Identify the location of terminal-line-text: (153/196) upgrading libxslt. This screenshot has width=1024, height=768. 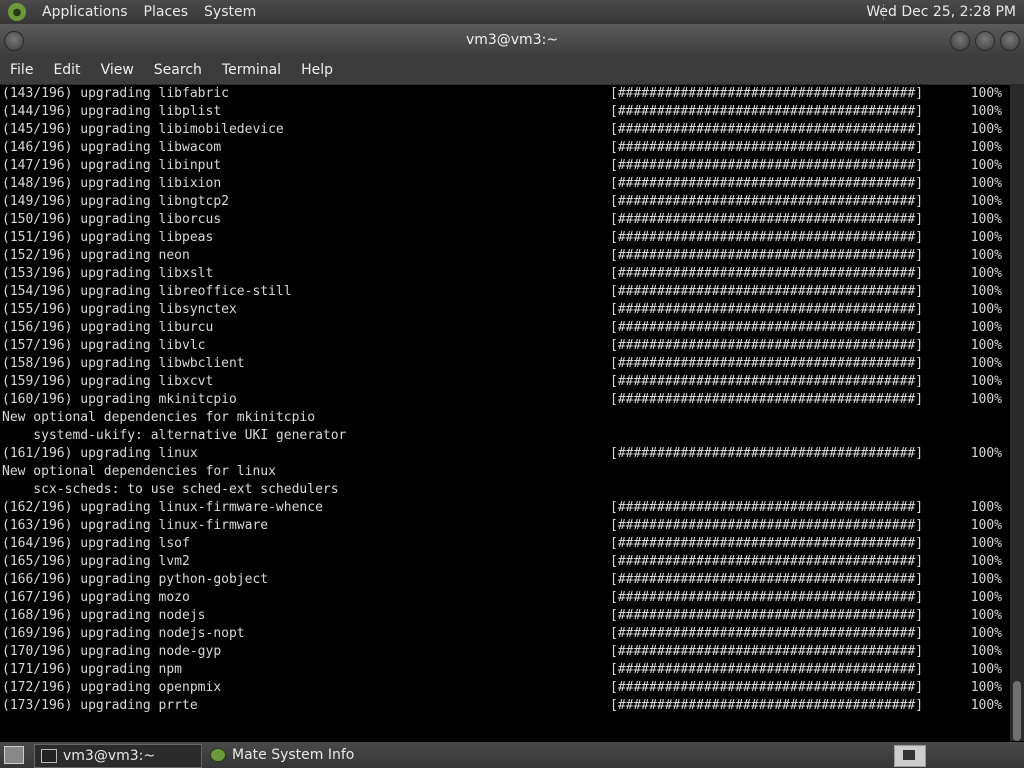
(108, 273).